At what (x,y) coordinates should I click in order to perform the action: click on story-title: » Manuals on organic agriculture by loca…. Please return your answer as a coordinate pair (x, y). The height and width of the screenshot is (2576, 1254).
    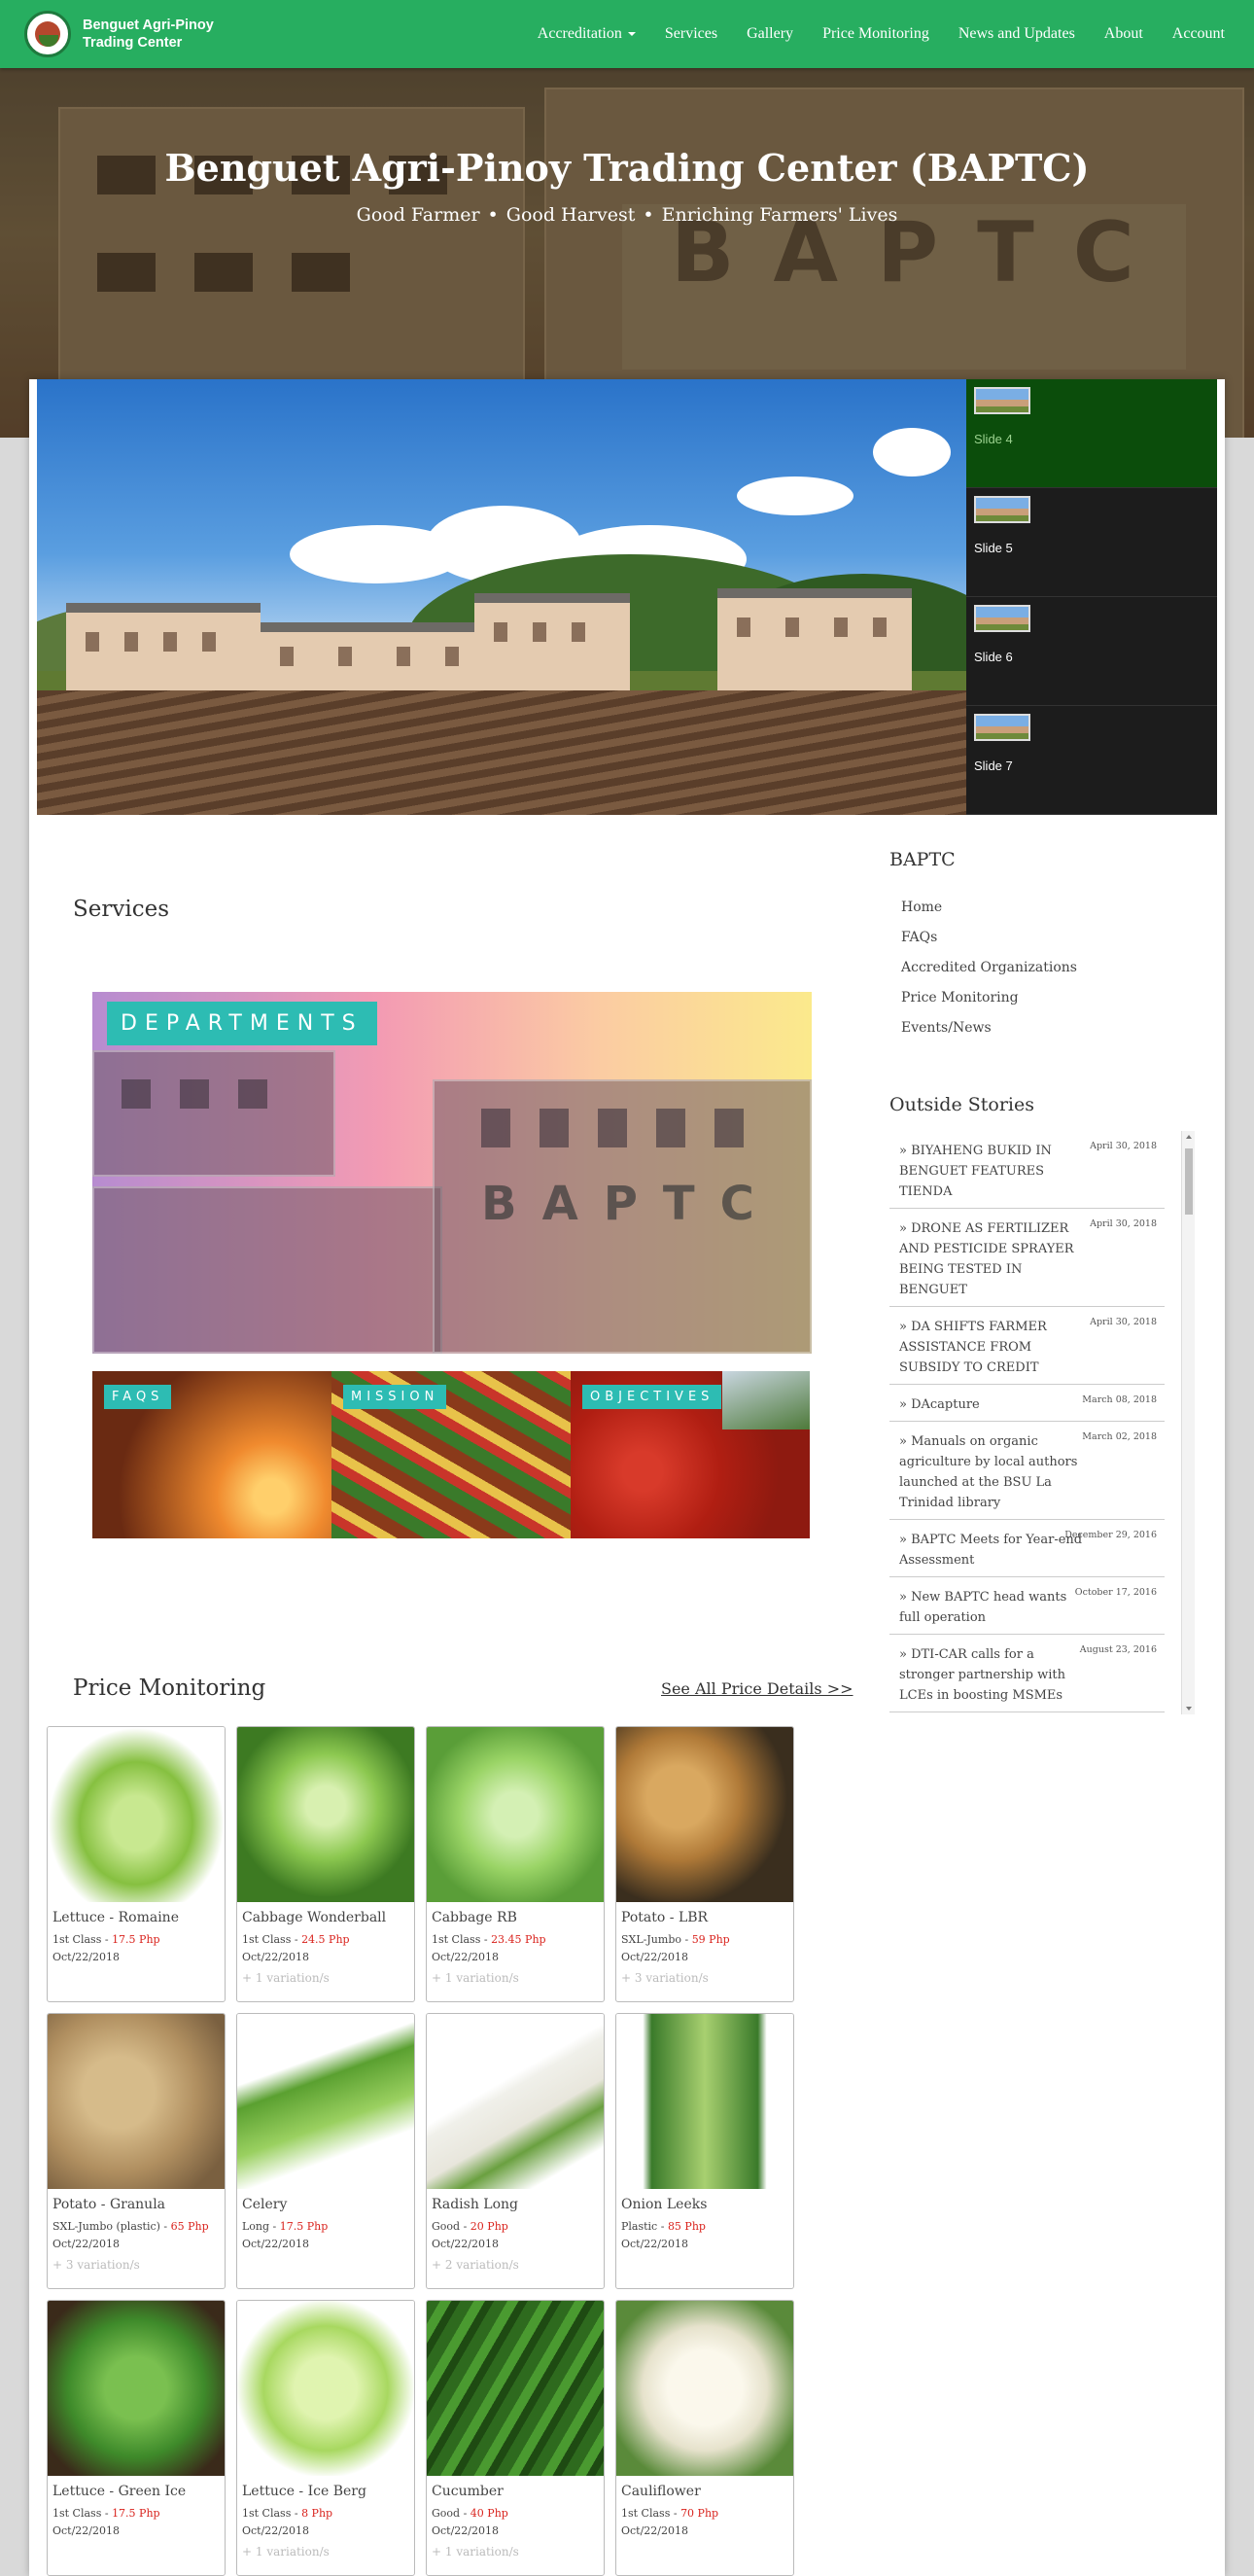
    Looking at the image, I should click on (991, 1472).